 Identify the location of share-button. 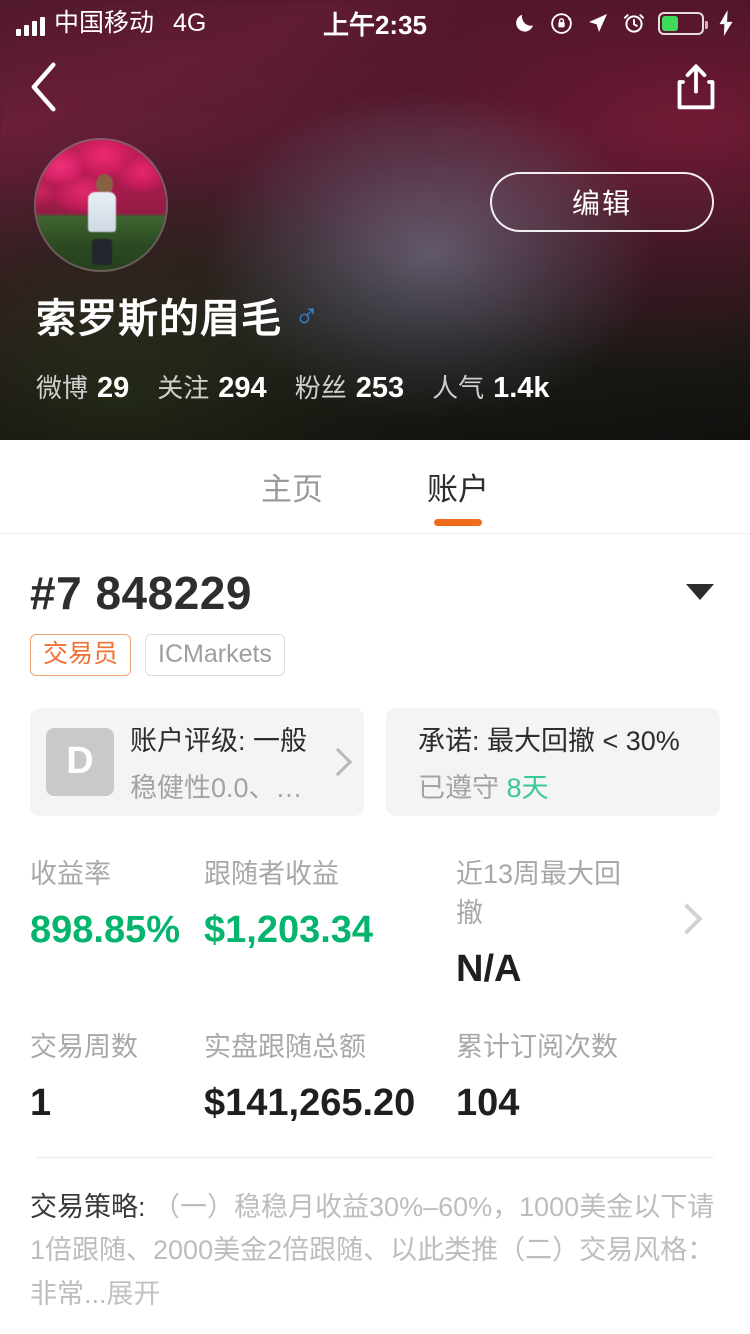
(696, 87).